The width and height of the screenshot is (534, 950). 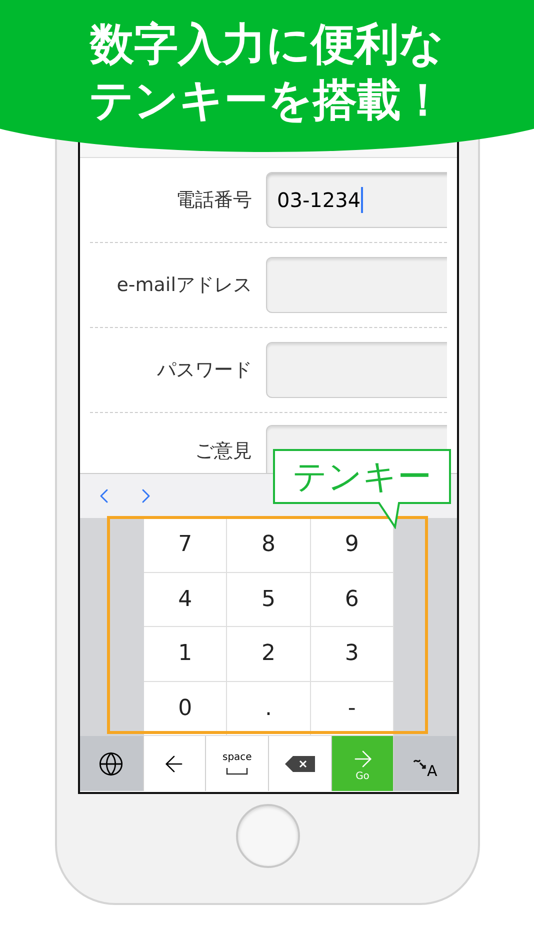 What do you see at coordinates (204, 370) in the screenshot?
I see `field-label: パスワード` at bounding box center [204, 370].